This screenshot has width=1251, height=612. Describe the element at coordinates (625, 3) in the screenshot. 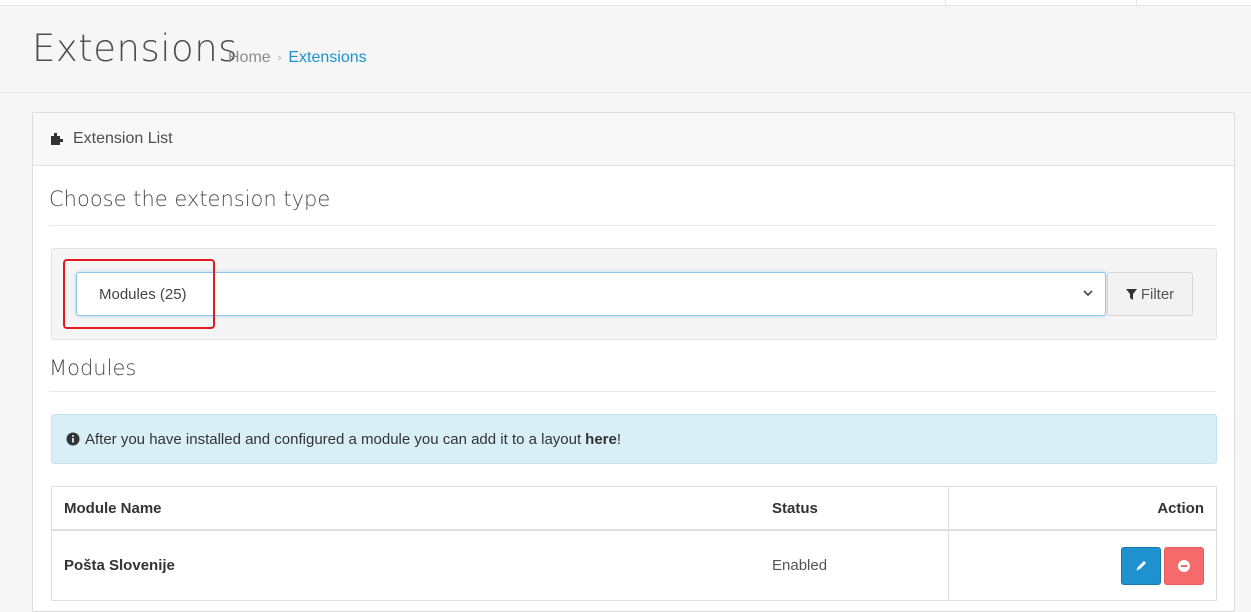

I see `top-navbar` at that location.